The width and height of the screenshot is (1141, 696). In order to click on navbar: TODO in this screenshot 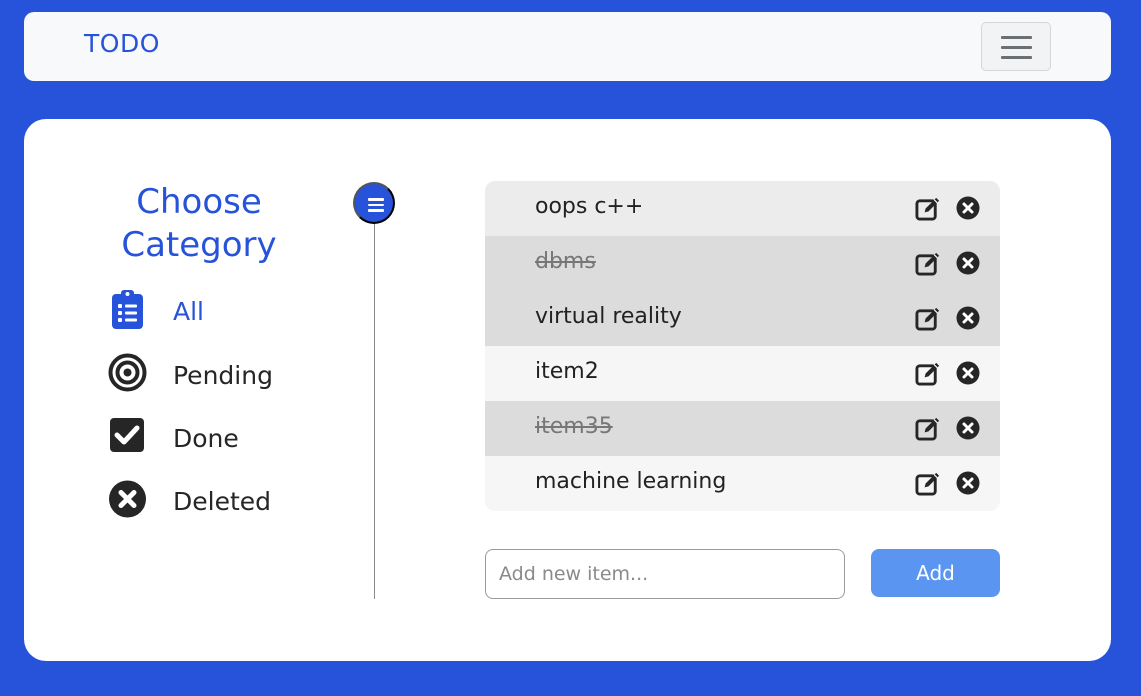, I will do `click(567, 46)`.